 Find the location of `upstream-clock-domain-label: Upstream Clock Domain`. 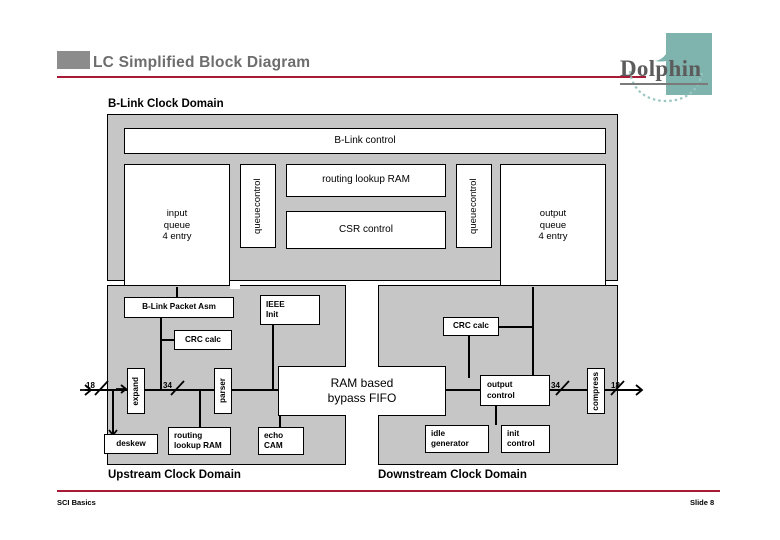

upstream-clock-domain-label: Upstream Clock Domain is located at coordinates (174, 475).